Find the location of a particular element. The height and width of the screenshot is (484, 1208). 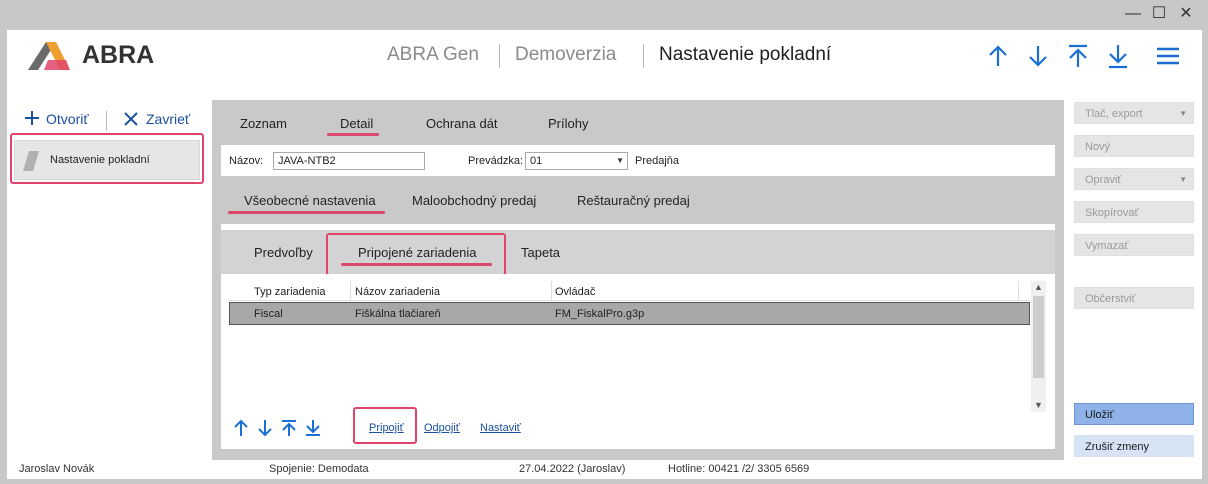

move-to-top-icon is located at coordinates (289, 428).